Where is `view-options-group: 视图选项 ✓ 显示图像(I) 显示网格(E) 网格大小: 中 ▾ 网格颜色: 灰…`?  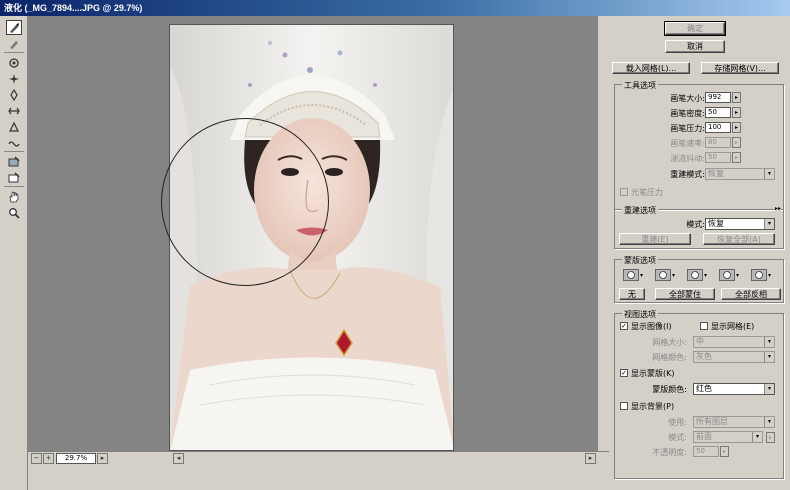
view-options-group: 视图选项 ✓ 显示图像(I) 显示网格(E) 网格大小: 中 ▾ 网格颜色: 灰… is located at coordinates (699, 394).